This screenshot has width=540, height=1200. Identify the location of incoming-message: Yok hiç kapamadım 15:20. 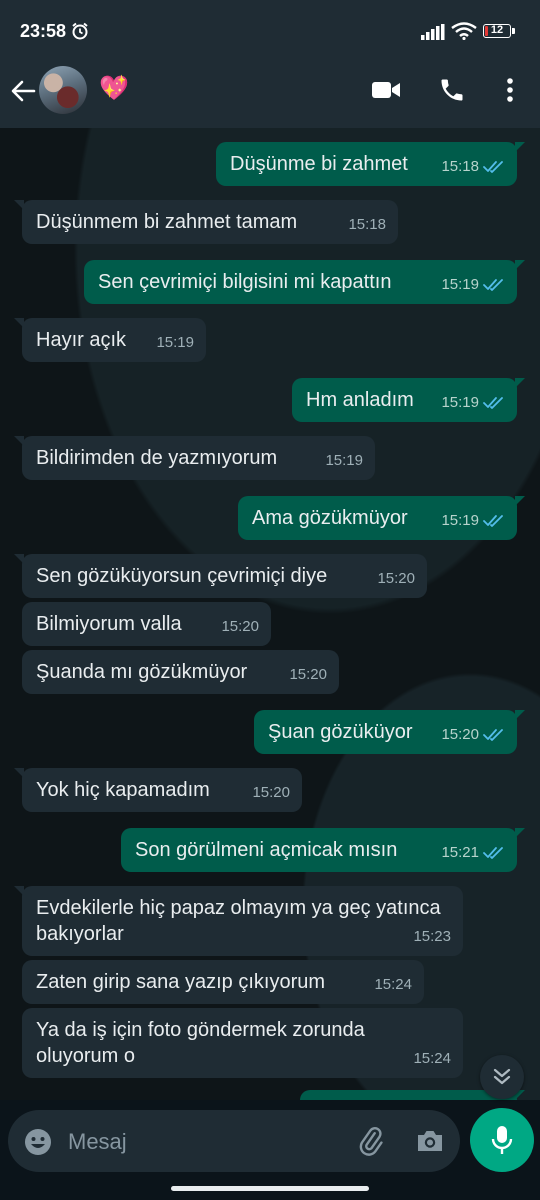
(158, 790).